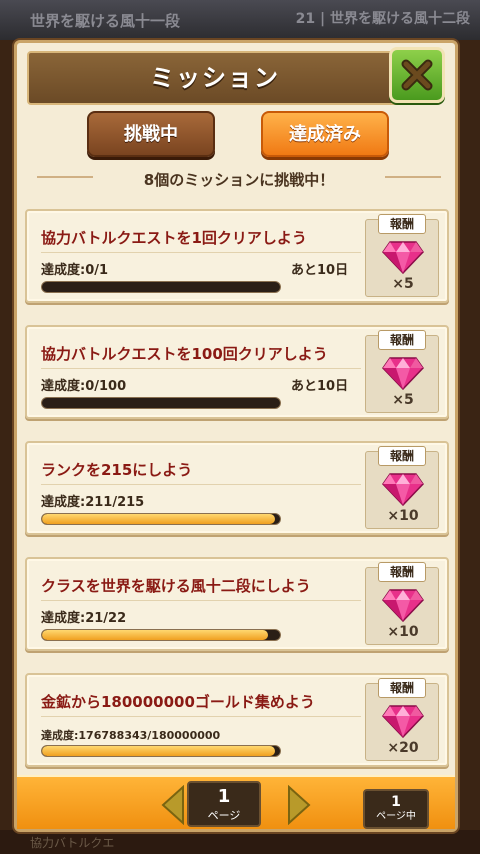 The height and width of the screenshot is (854, 480). What do you see at coordinates (325, 134) in the screenshot?
I see `tab-completed: 達成済み` at bounding box center [325, 134].